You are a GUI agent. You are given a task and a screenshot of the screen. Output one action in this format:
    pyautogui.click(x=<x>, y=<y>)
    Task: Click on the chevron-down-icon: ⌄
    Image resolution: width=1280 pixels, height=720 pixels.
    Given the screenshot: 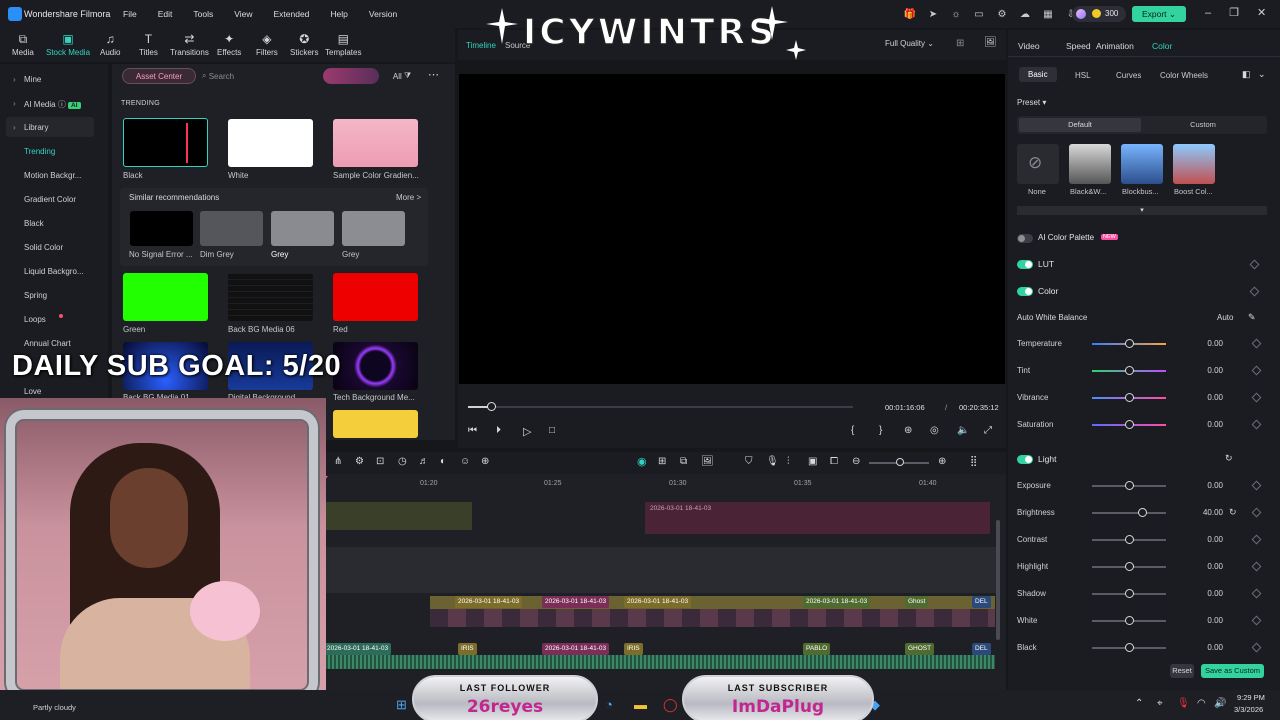 What is the action you would take?
    pyautogui.click(x=1262, y=74)
    